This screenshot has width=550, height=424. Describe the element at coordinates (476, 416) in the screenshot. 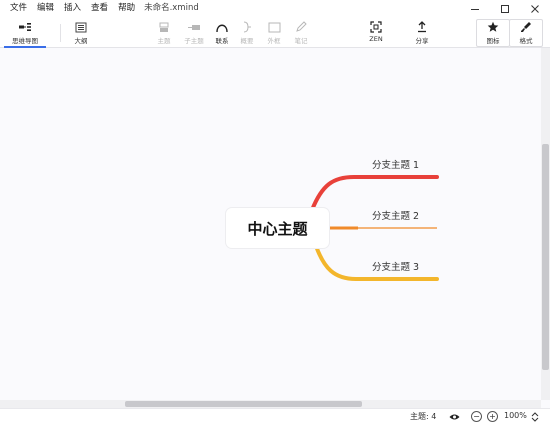

I see `zoom-out-icon: −` at that location.